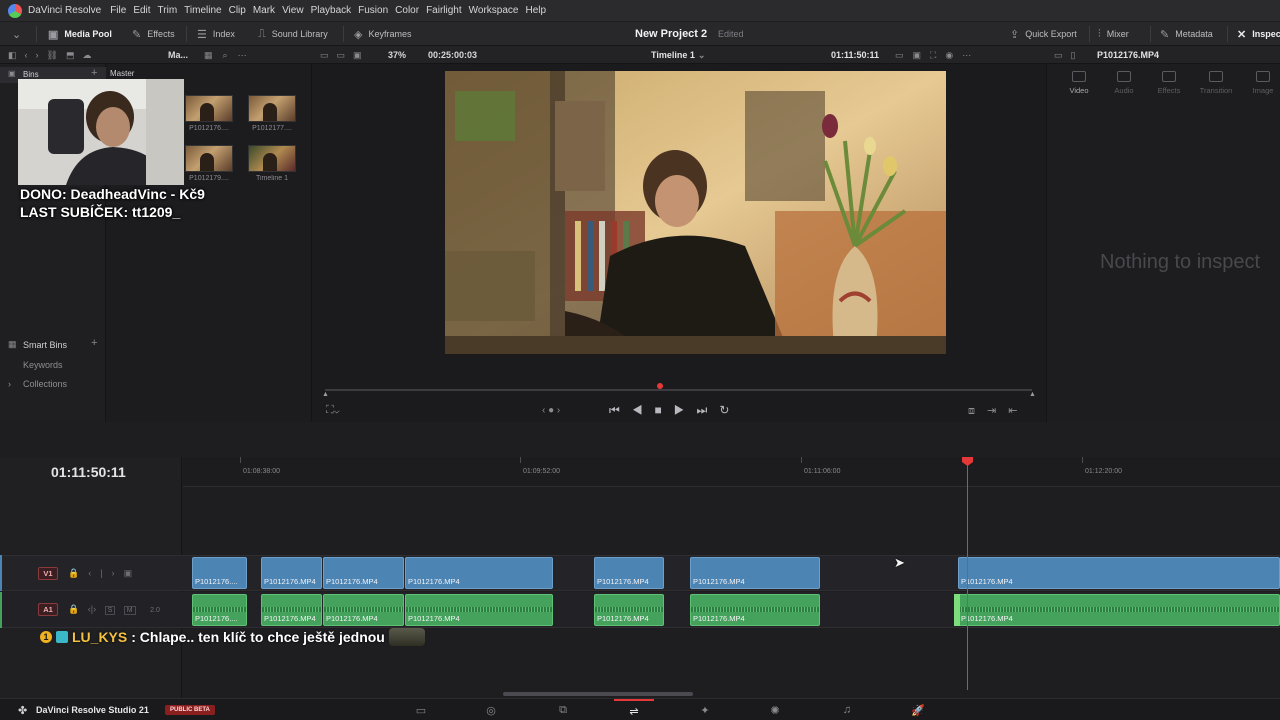  Describe the element at coordinates (80, 34) in the screenshot. I see `media-pool-button: ▣ Media Pool` at that location.